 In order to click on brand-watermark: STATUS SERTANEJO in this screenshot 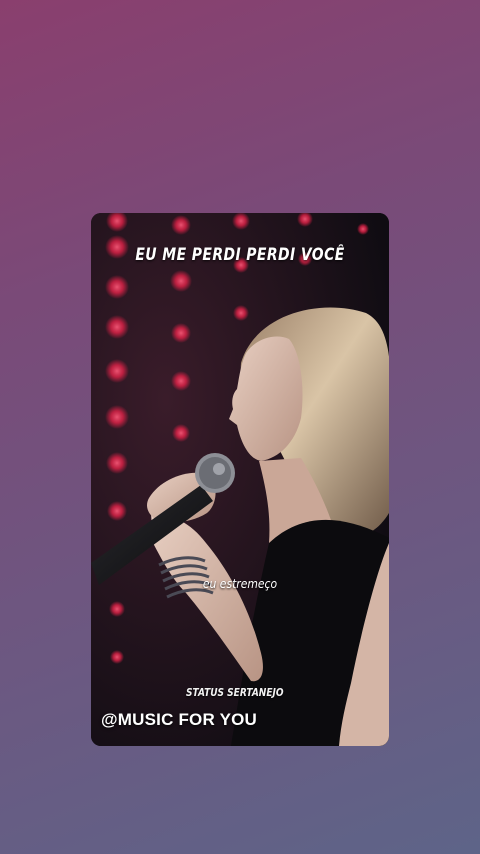, I will do `click(235, 692)`.